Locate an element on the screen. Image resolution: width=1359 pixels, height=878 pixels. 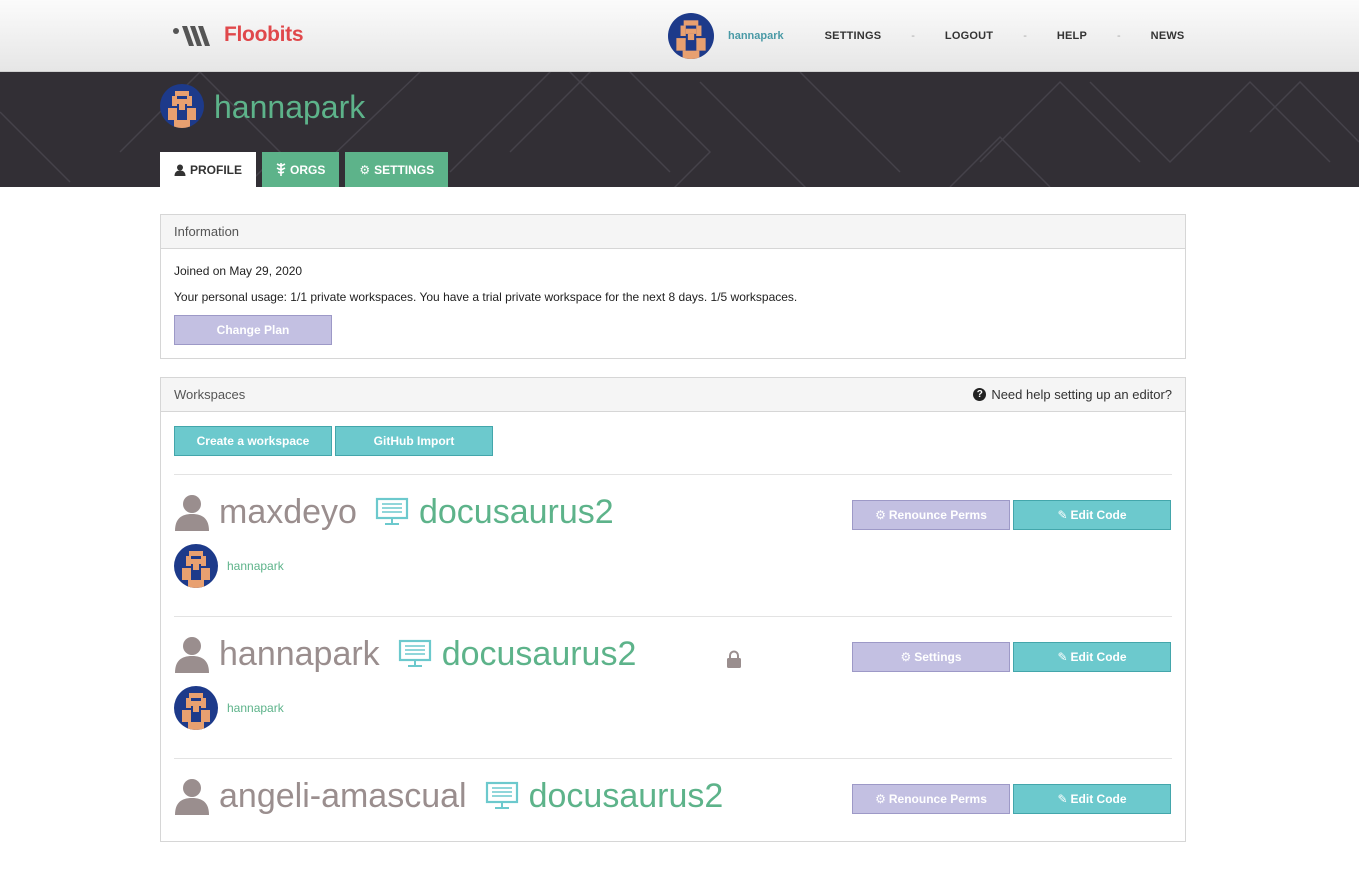
user-icon is located at coordinates (180, 170).